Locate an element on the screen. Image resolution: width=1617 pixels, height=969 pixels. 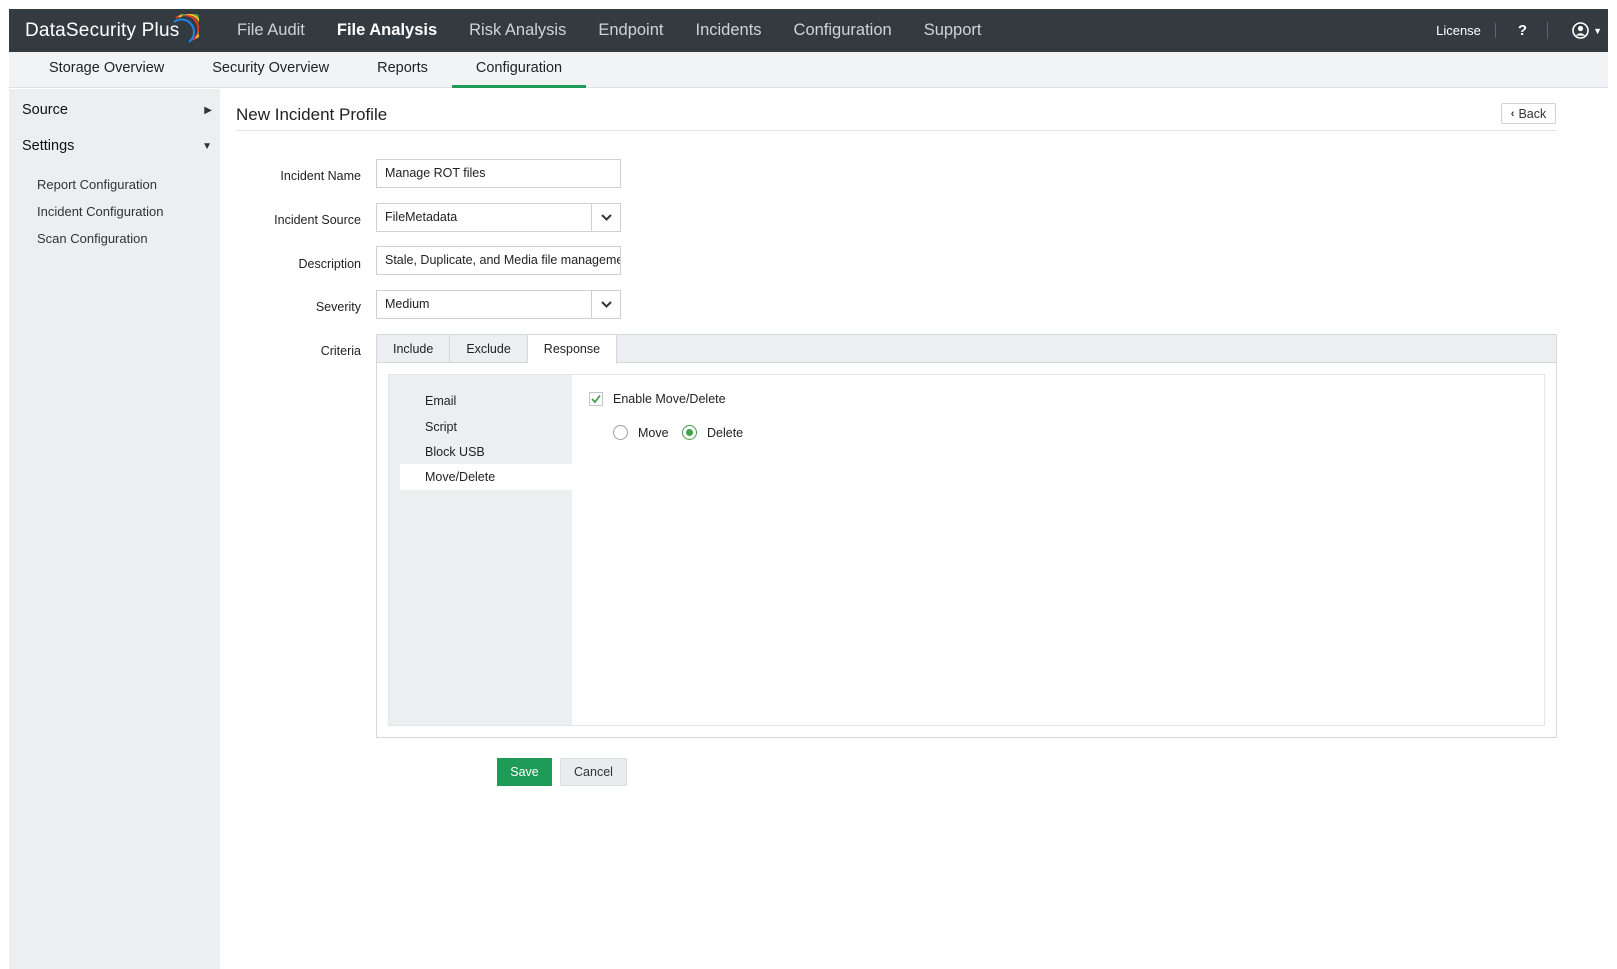
back-button: ‹ Back is located at coordinates (1528, 113).